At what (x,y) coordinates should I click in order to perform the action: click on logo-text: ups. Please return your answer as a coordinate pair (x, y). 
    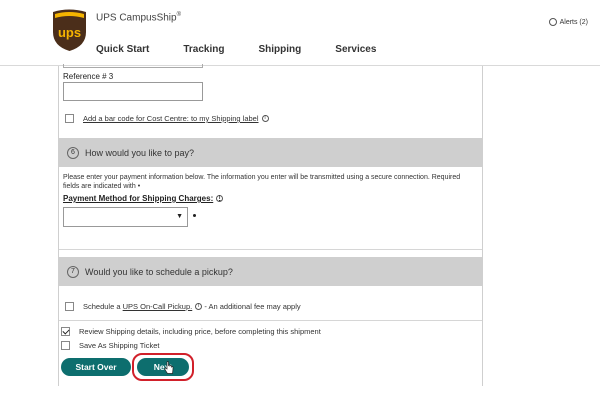
    Looking at the image, I should click on (69, 32).